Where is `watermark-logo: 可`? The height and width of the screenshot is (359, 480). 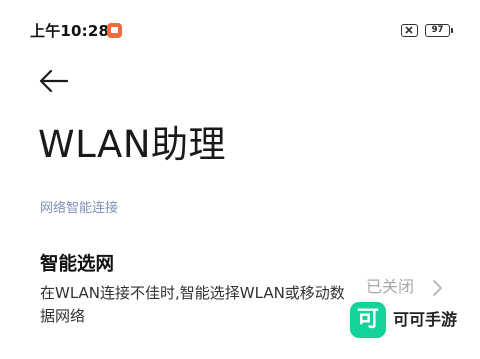
watermark-logo: 可 is located at coordinates (368, 320).